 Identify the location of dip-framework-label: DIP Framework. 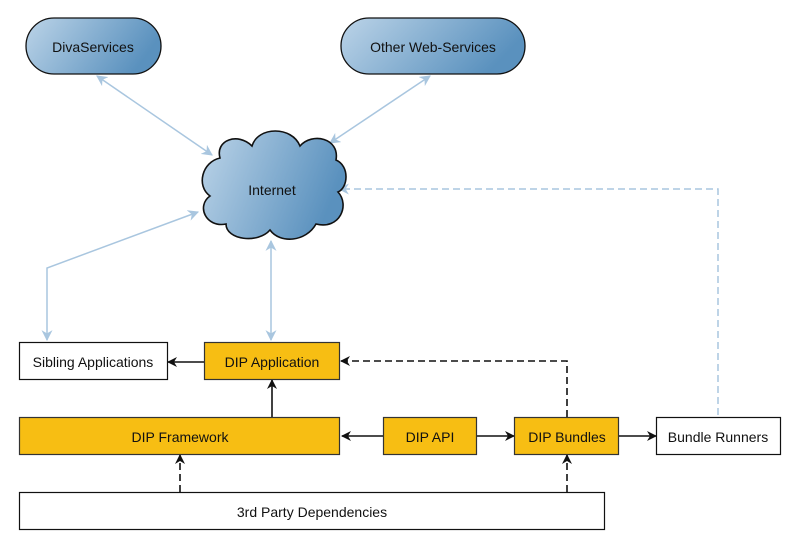
(181, 437).